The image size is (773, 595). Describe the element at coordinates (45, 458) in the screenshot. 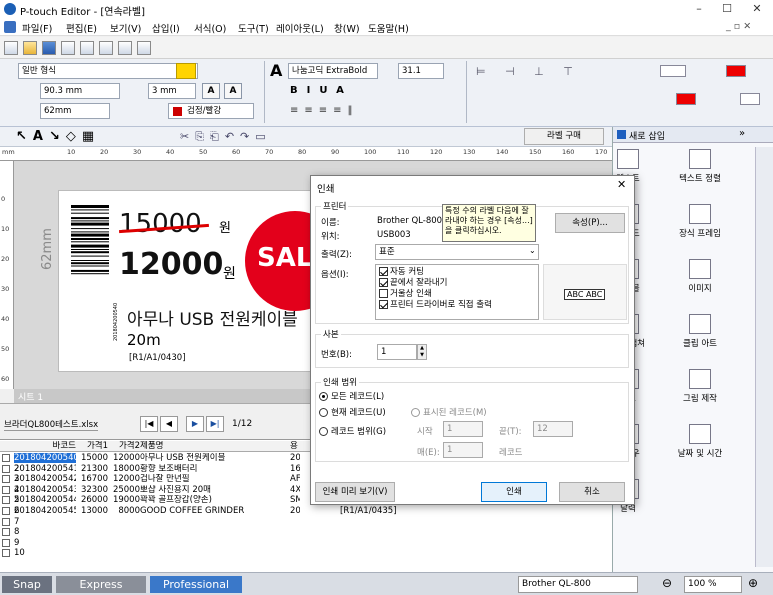

I see `cell-code: 201804200540` at that location.